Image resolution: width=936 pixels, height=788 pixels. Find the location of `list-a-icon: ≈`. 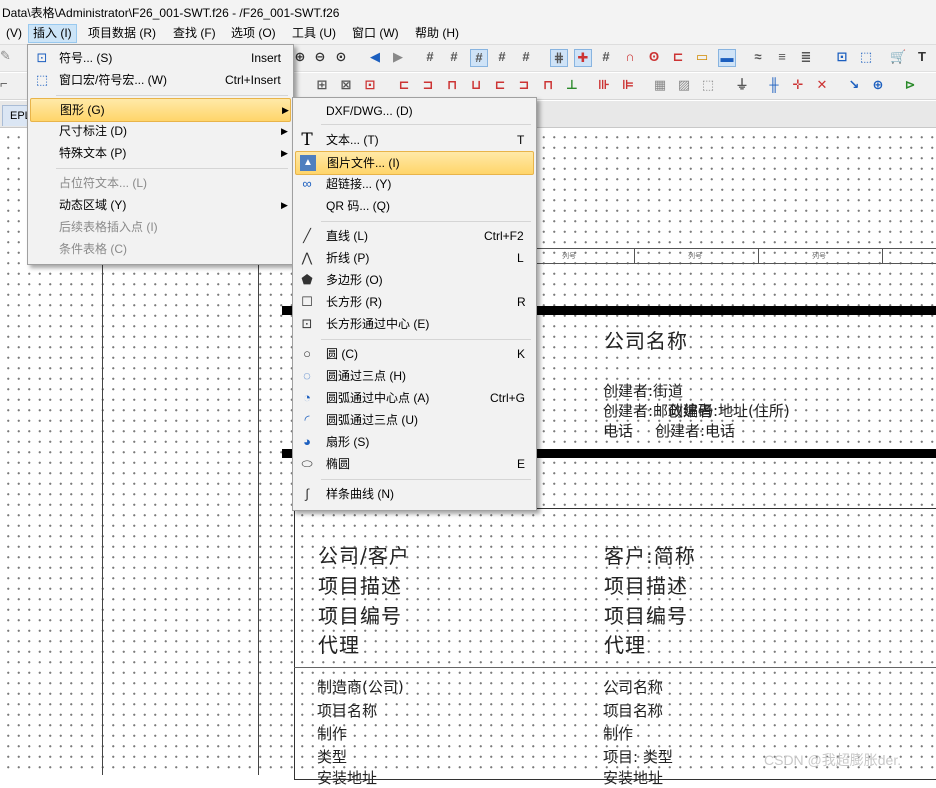

list-a-icon: ≈ is located at coordinates (758, 57).